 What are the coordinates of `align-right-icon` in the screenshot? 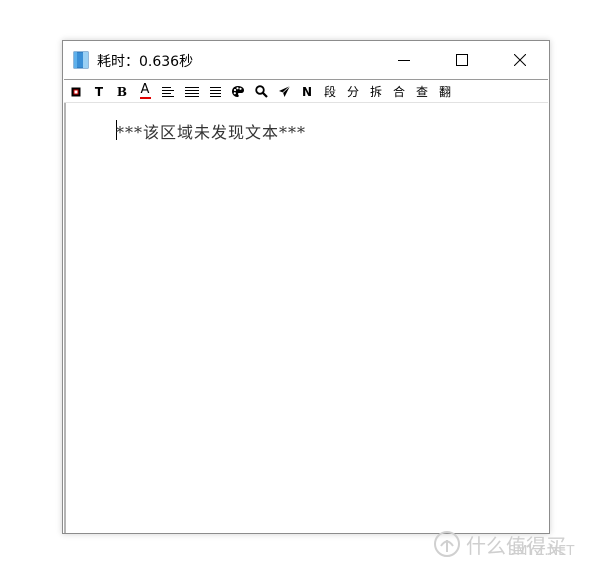 It's located at (215, 91).